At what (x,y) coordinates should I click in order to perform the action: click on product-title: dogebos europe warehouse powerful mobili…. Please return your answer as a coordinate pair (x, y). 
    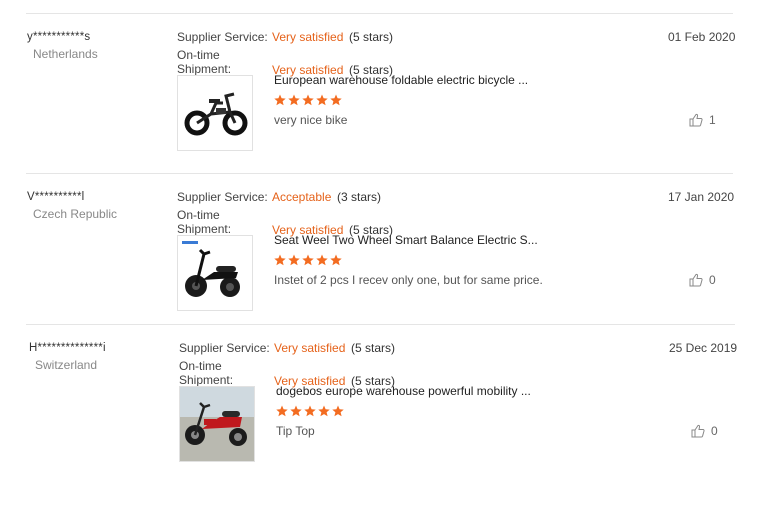
    Looking at the image, I should click on (403, 391).